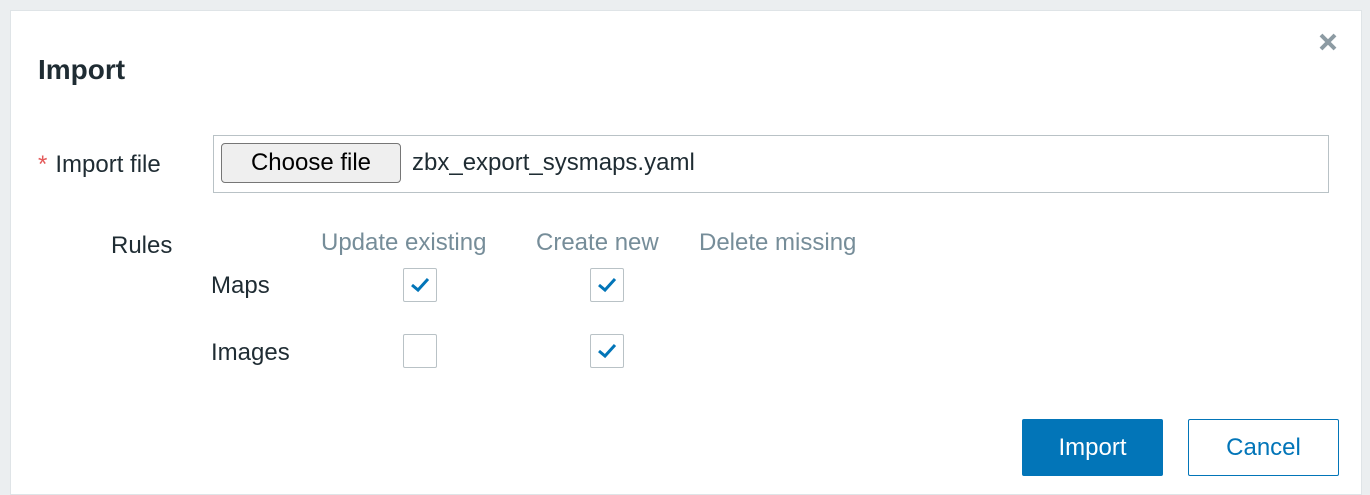 This screenshot has height=495, width=1370. I want to click on maps-update-existing-checkbox, so click(420, 285).